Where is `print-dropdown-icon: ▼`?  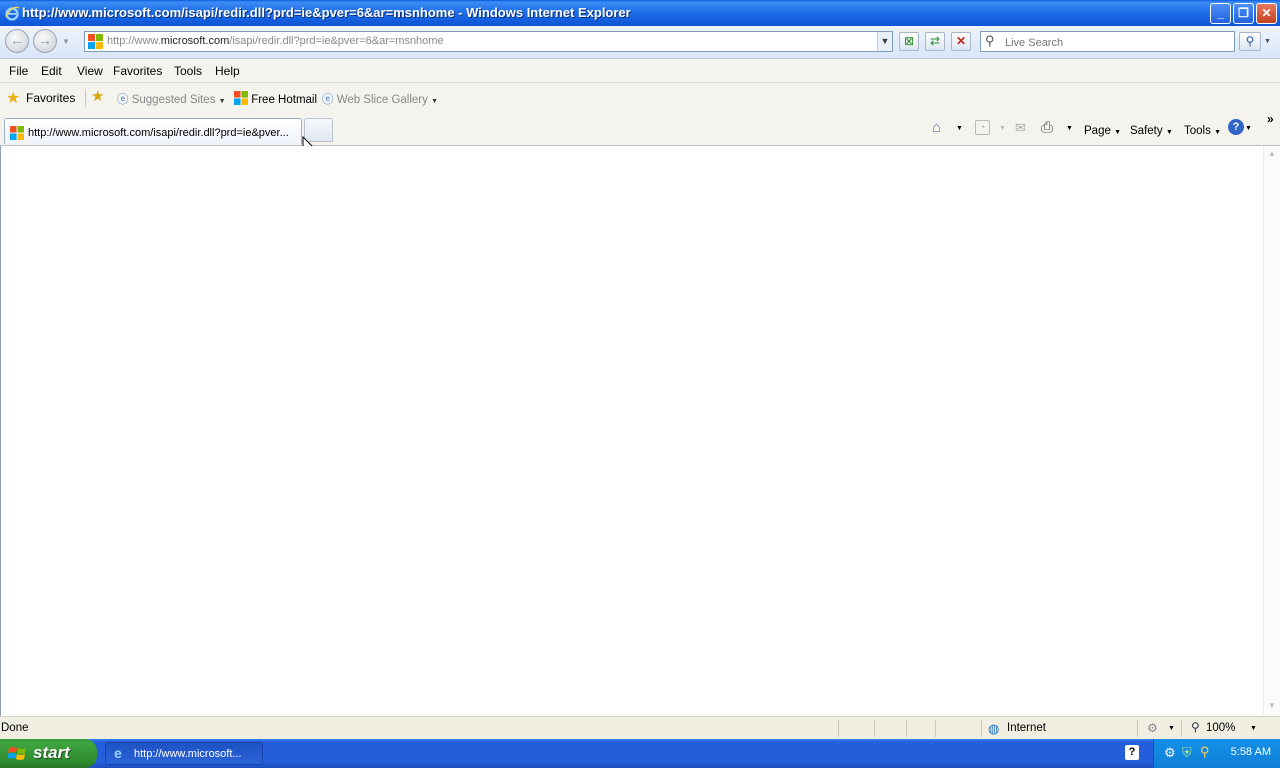 print-dropdown-icon: ▼ is located at coordinates (1069, 128).